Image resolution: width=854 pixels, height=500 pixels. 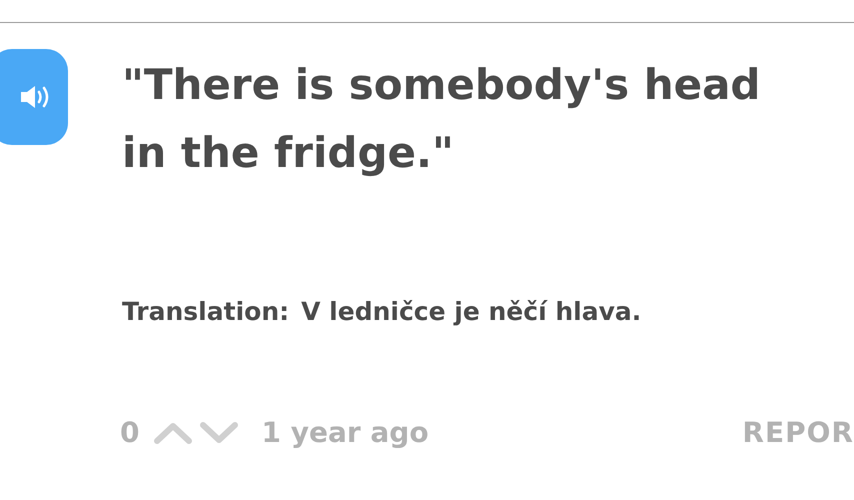 I want to click on speaker-icon, so click(x=34, y=97).